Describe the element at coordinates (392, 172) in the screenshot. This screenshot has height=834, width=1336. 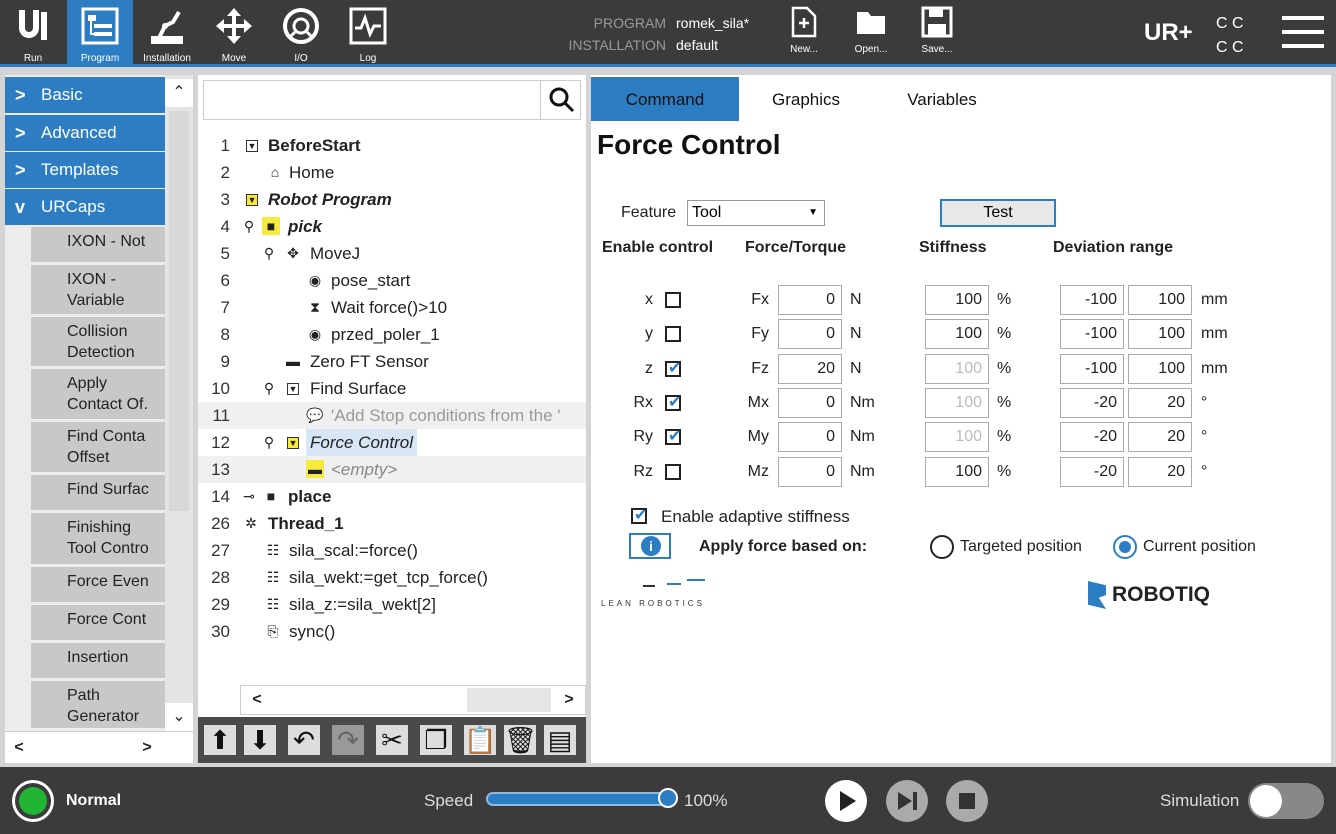
I see `tree-row: 2 ⌂ Home` at that location.